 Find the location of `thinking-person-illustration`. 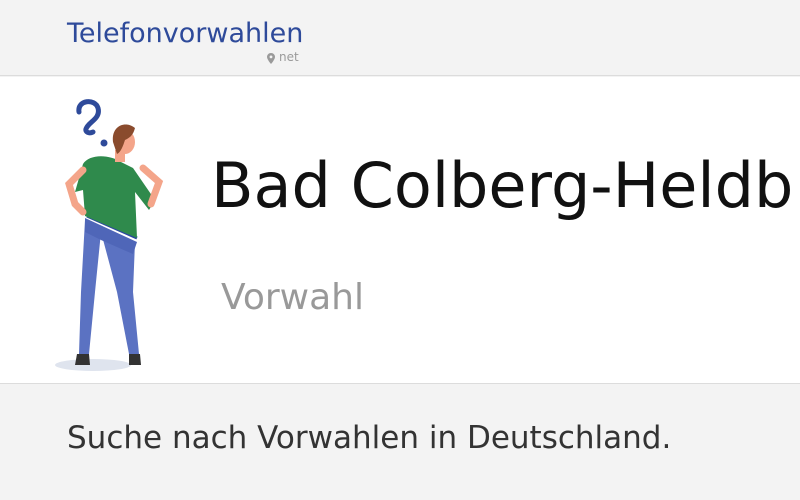

thinking-person-illustration is located at coordinates (109, 235).